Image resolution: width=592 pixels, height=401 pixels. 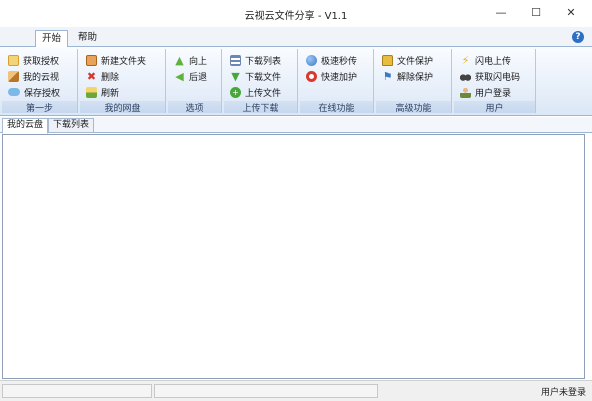 I want to click on go-back-button: ◀ 后退, so click(x=190, y=76).